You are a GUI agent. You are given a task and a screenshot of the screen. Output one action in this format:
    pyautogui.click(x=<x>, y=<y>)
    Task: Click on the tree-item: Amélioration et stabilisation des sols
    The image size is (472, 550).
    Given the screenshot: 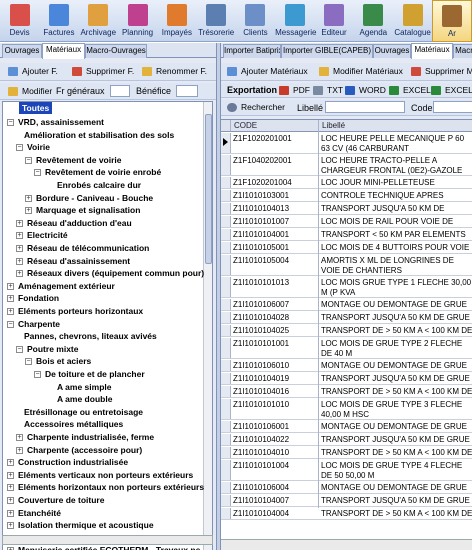 What is the action you would take?
    pyautogui.click(x=103, y=135)
    